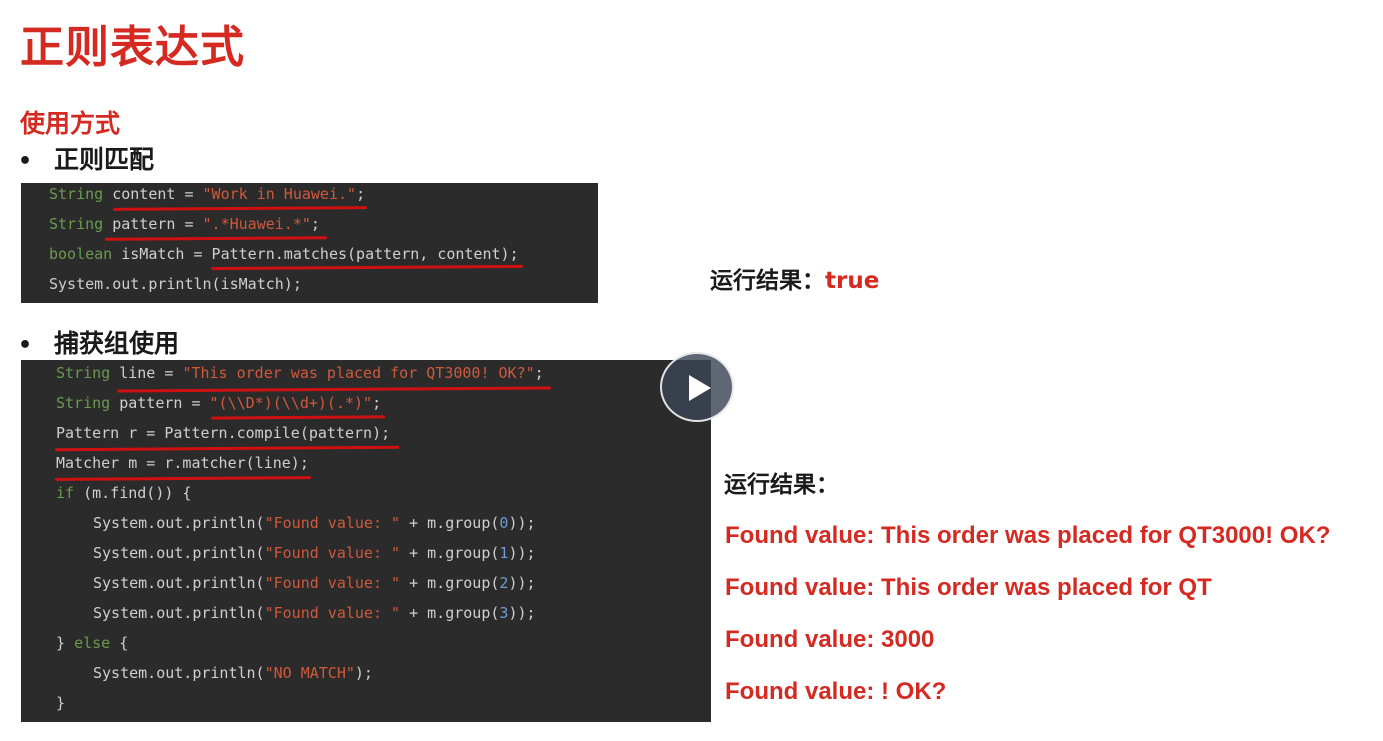 The image size is (1383, 741). I want to click on code-line: String pattern = "(\\D*)(\\d+)(.*)";, so click(219, 403).